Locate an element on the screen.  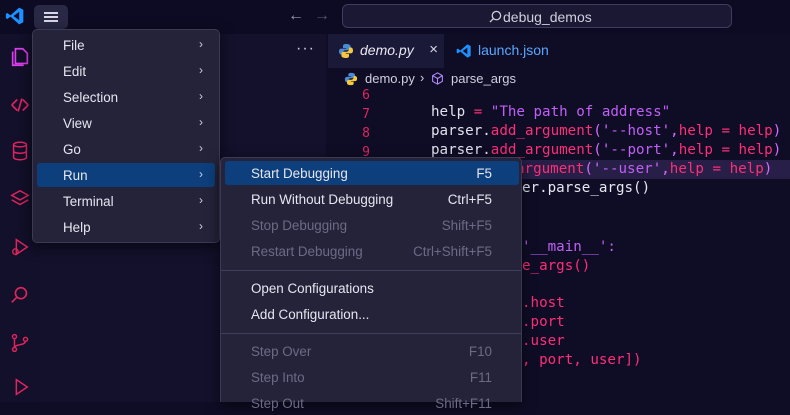
tab-launch-json: launch.json is located at coordinates (506, 51).